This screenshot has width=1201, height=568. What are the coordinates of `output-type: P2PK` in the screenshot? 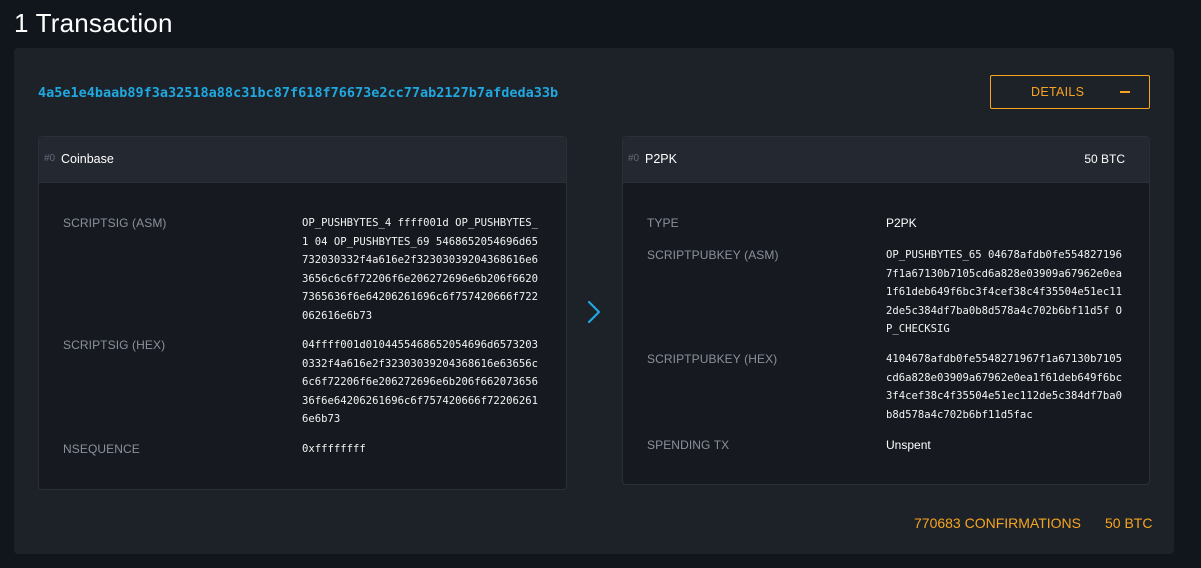 It's located at (661, 159).